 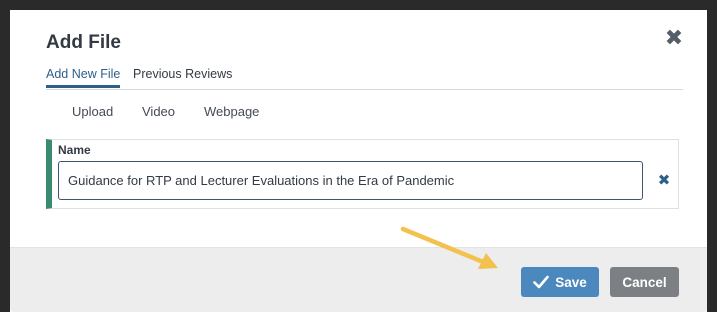 What do you see at coordinates (83, 77) in the screenshot?
I see `tab-add-new-file: Add New File` at bounding box center [83, 77].